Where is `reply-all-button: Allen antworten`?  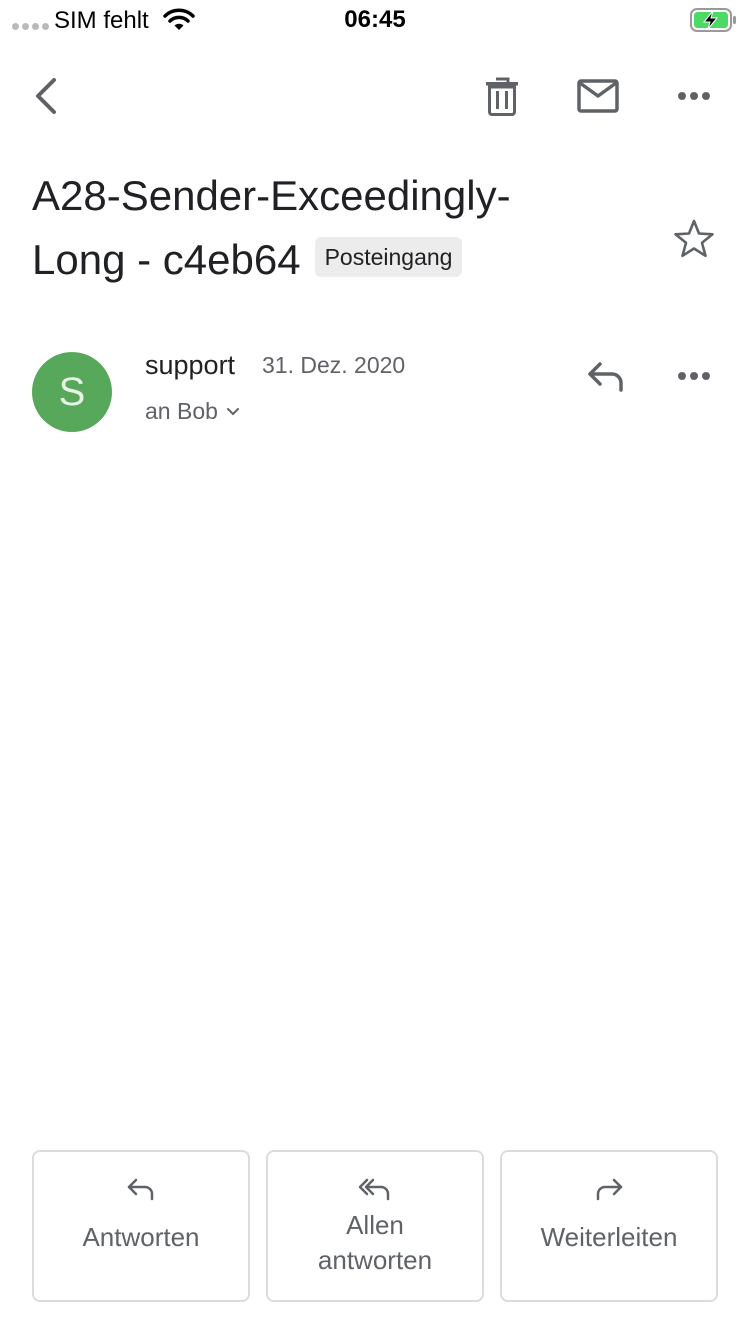
reply-all-button: Allen antworten is located at coordinates (375, 1226).